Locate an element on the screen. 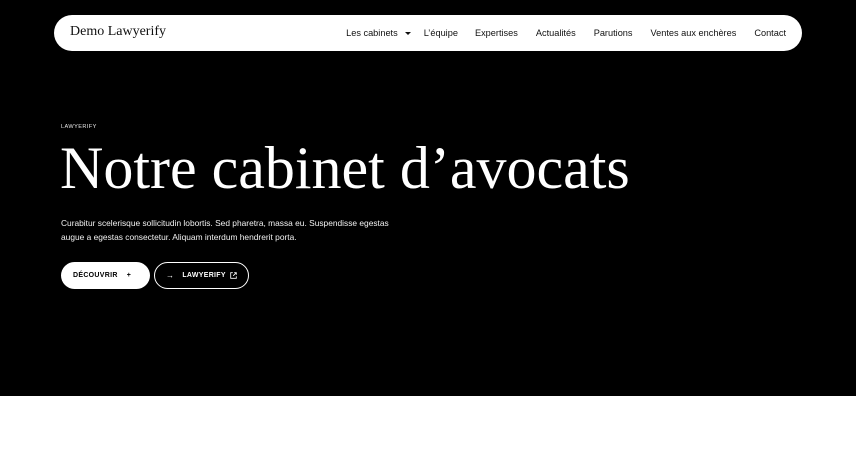 This screenshot has width=856, height=458. nav-item-les-cabinets: Les cabinets is located at coordinates (378, 33).